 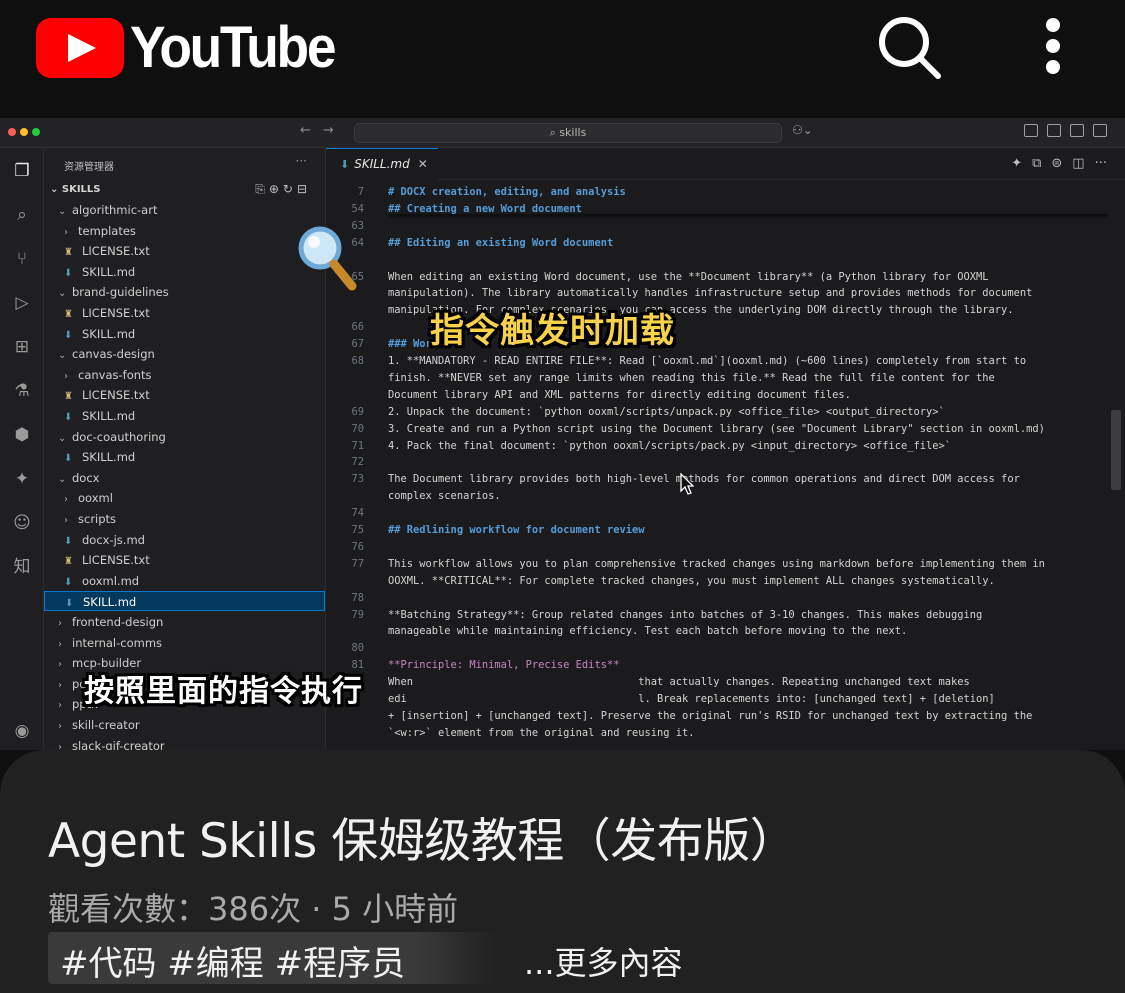 I want to click on hashtags: #代码 #编程 #程序员, so click(x=232, y=960).